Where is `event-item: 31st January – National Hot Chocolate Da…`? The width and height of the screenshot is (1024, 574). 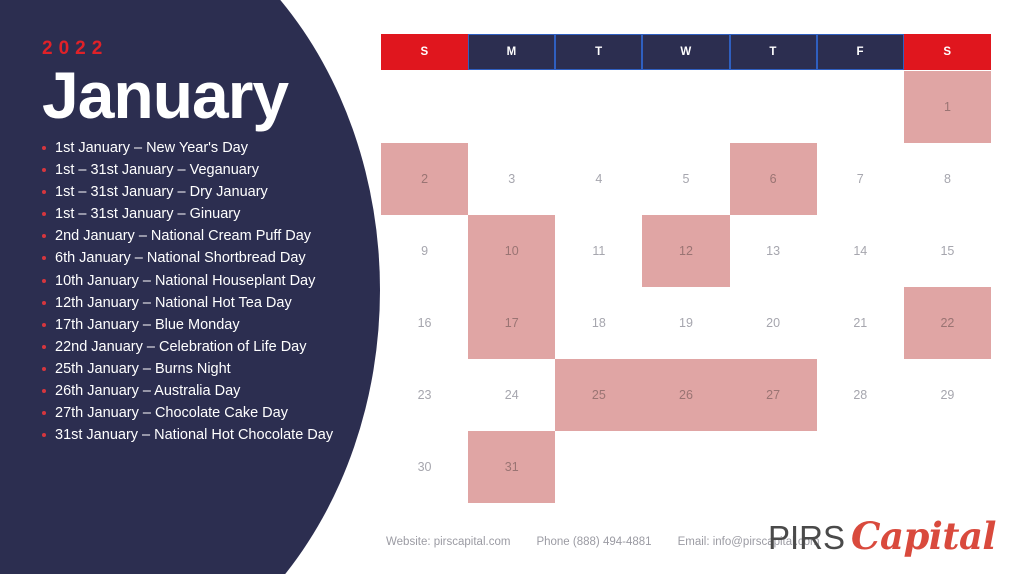
event-item: 31st January – National Hot Chocolate Da… is located at coordinates (195, 435).